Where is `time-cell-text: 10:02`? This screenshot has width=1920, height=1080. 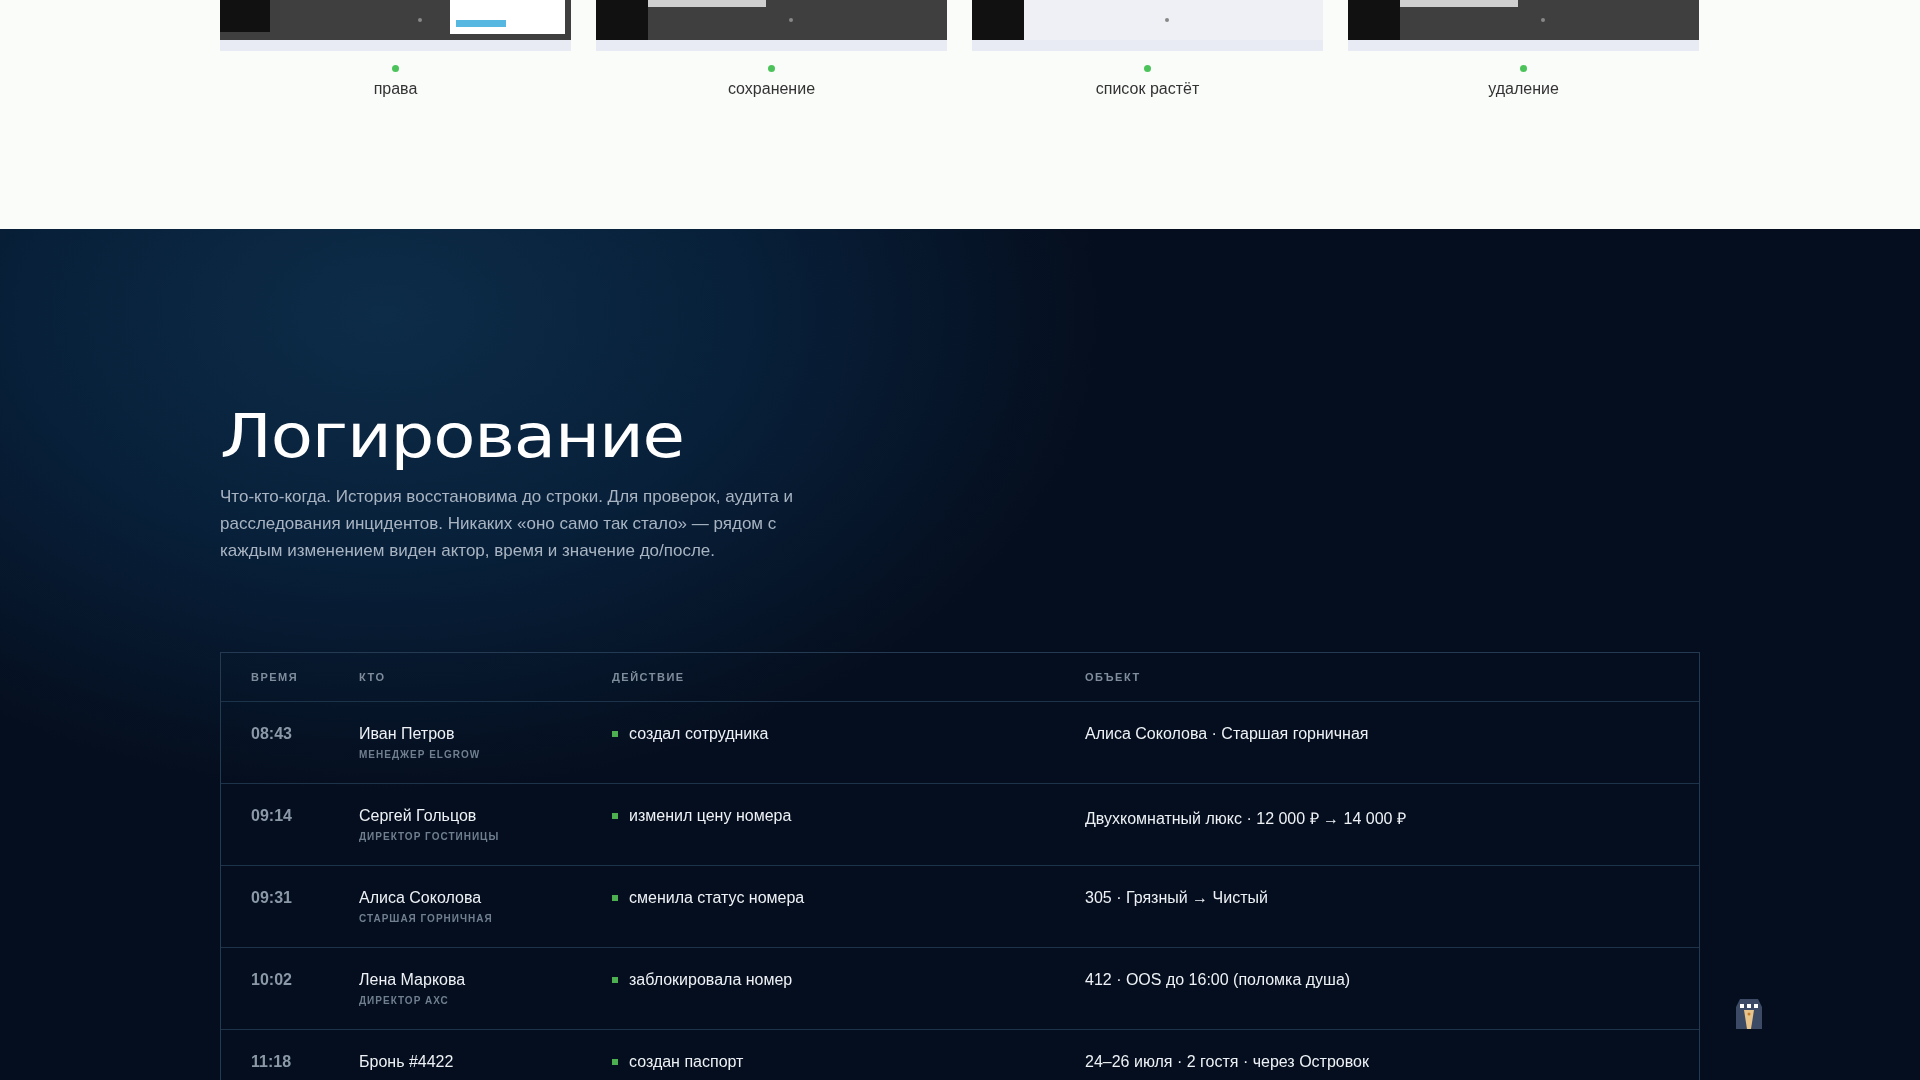 time-cell-text: 10:02 is located at coordinates (272, 980).